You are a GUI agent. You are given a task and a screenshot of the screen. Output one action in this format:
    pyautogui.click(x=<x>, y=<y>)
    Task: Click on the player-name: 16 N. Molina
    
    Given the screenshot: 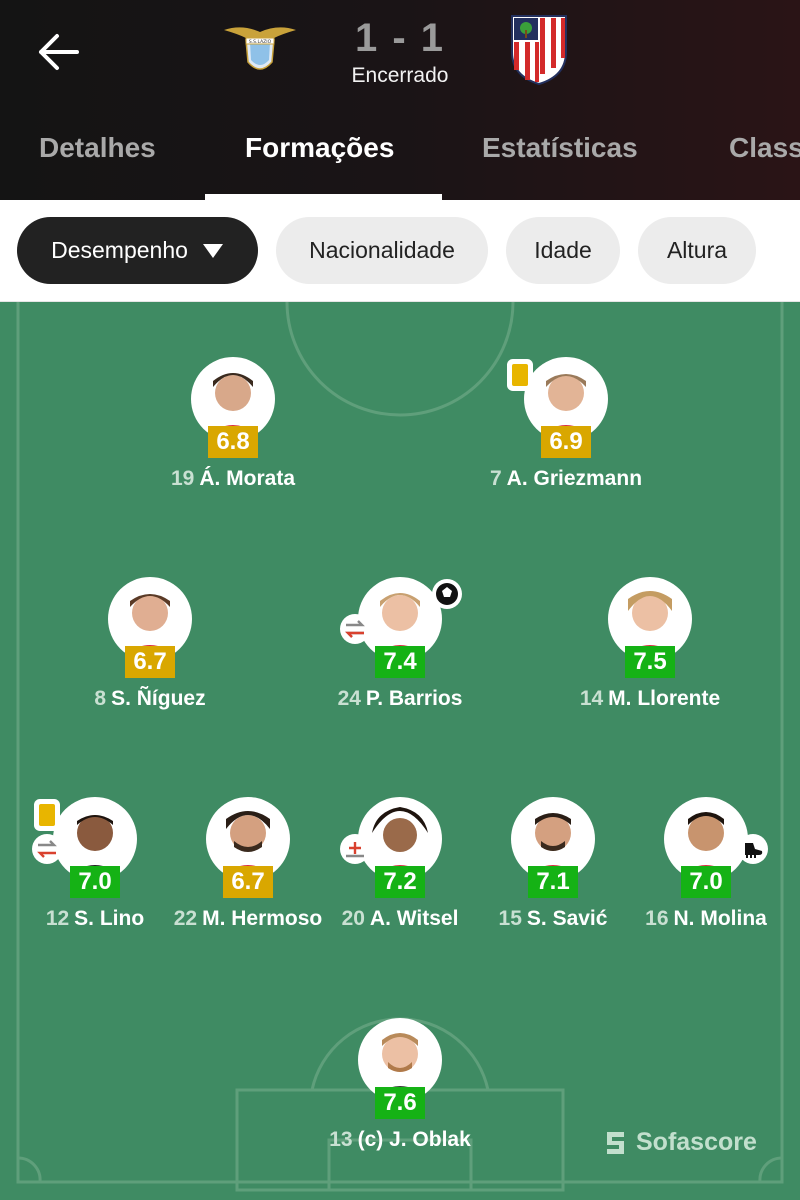 What is the action you would take?
    pyautogui.click(x=706, y=918)
    